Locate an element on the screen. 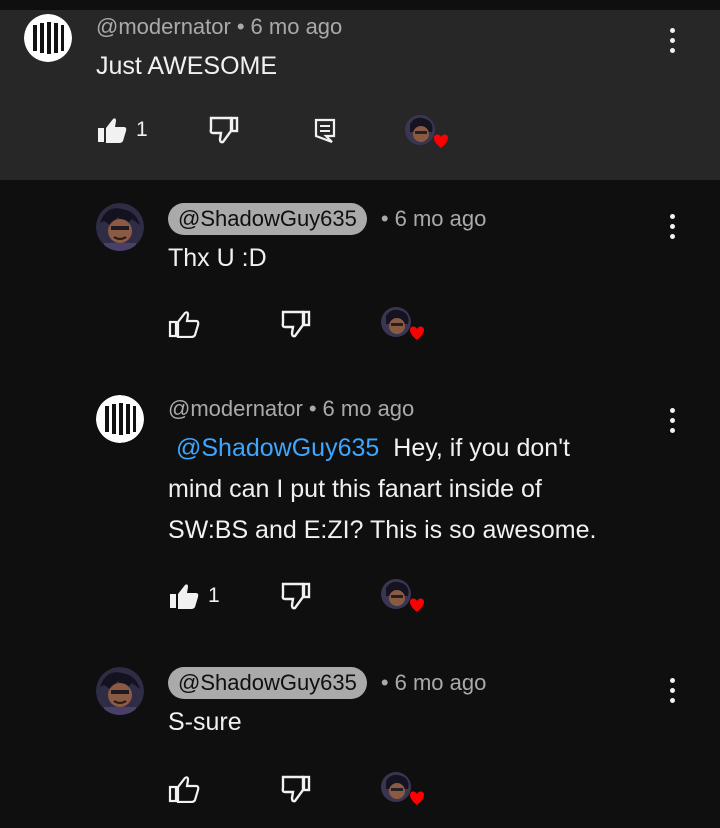 The image size is (720, 828). mention-link: @ShadowGuy635 is located at coordinates (277, 448).